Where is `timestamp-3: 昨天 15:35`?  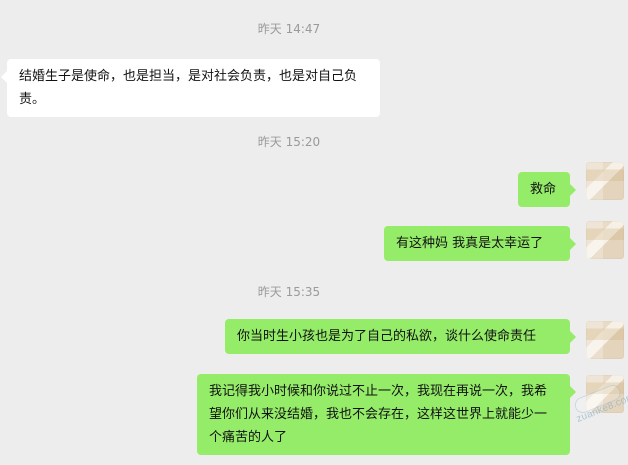 timestamp-3: 昨天 15:35 is located at coordinates (289, 292).